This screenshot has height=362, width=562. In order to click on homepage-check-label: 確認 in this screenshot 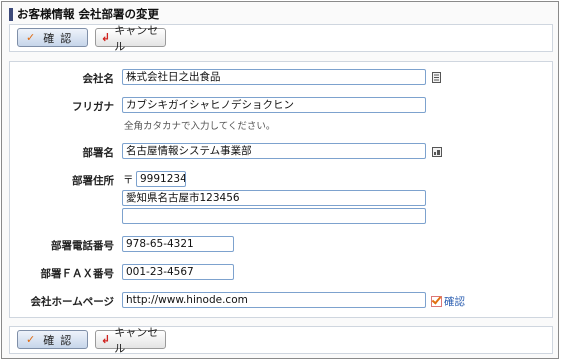, I will do `click(454, 302)`.